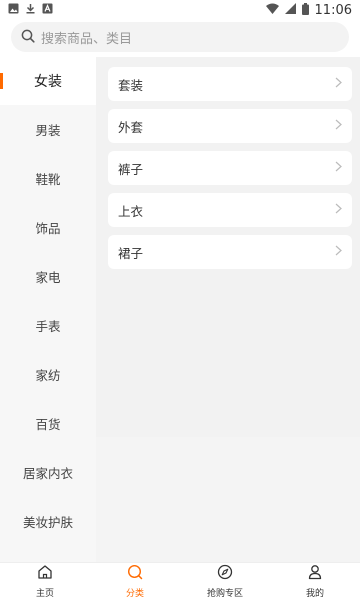 This screenshot has width=360, height=600. I want to click on subcategory-row-coats: 外套, so click(230, 126).